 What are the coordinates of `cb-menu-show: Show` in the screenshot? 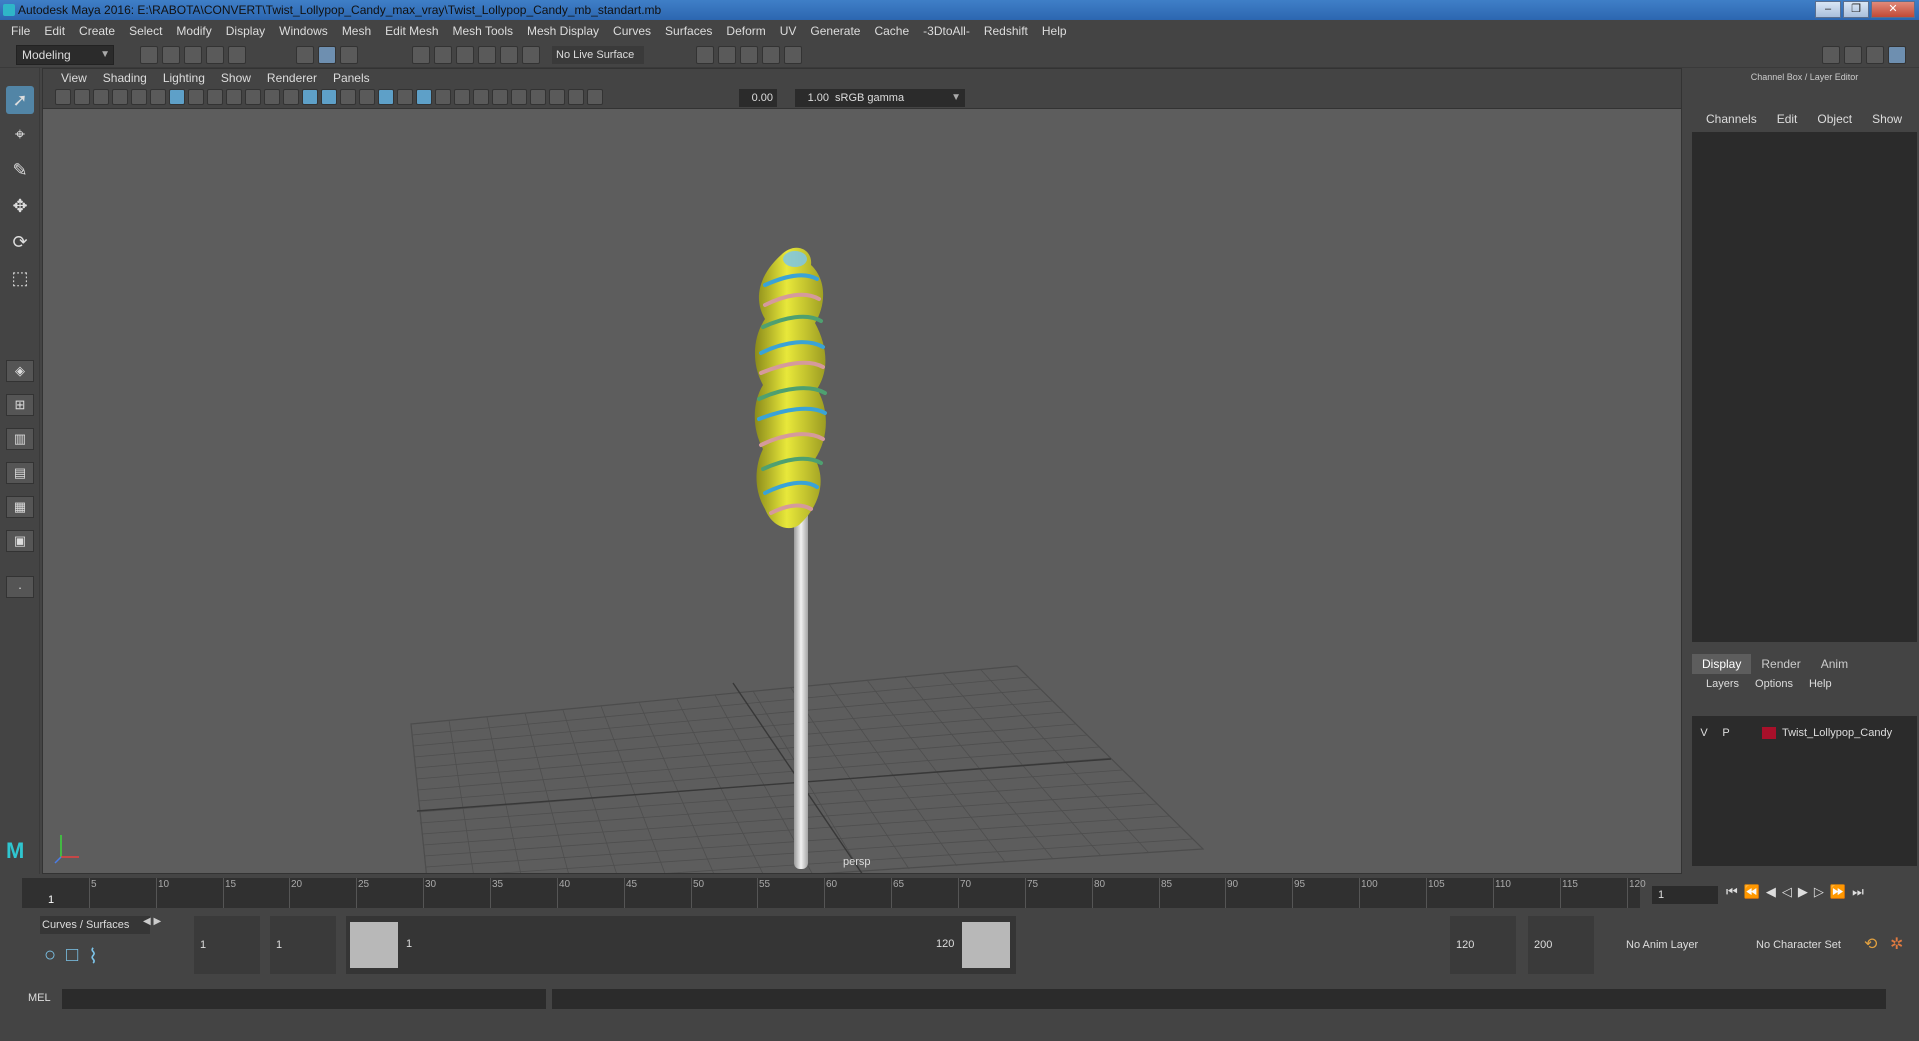 It's located at (1887, 119).